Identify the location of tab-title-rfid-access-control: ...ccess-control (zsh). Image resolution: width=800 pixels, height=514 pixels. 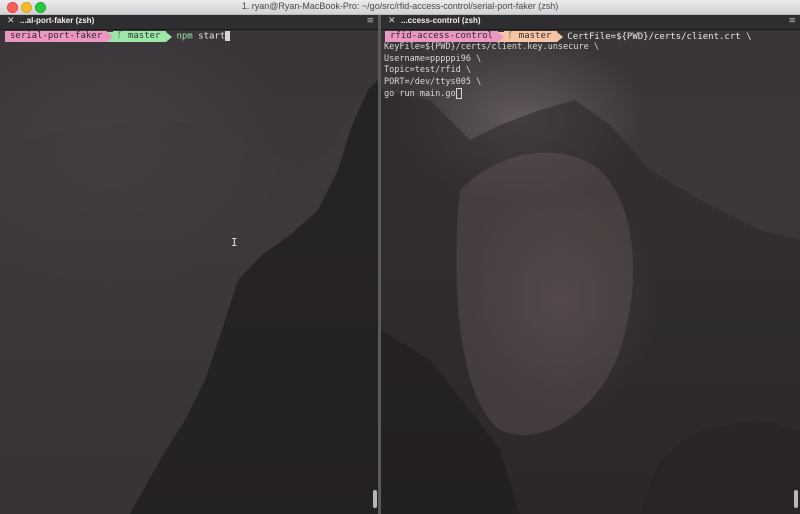
(441, 20).